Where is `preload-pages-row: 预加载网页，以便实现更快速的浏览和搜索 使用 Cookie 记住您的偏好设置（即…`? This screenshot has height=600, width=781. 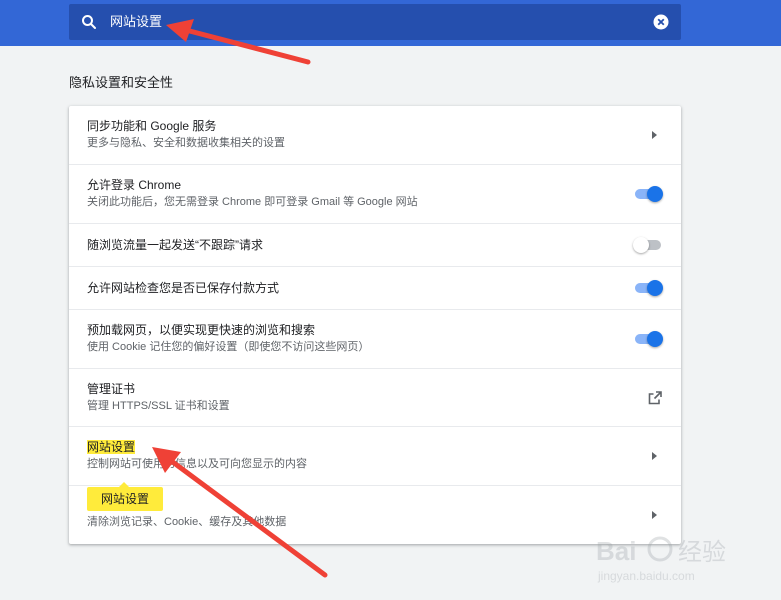
preload-pages-row: 预加载网页，以便实现更快速的浏览和搜索 使用 Cookie 记住您的偏好设置（即… is located at coordinates (375, 338).